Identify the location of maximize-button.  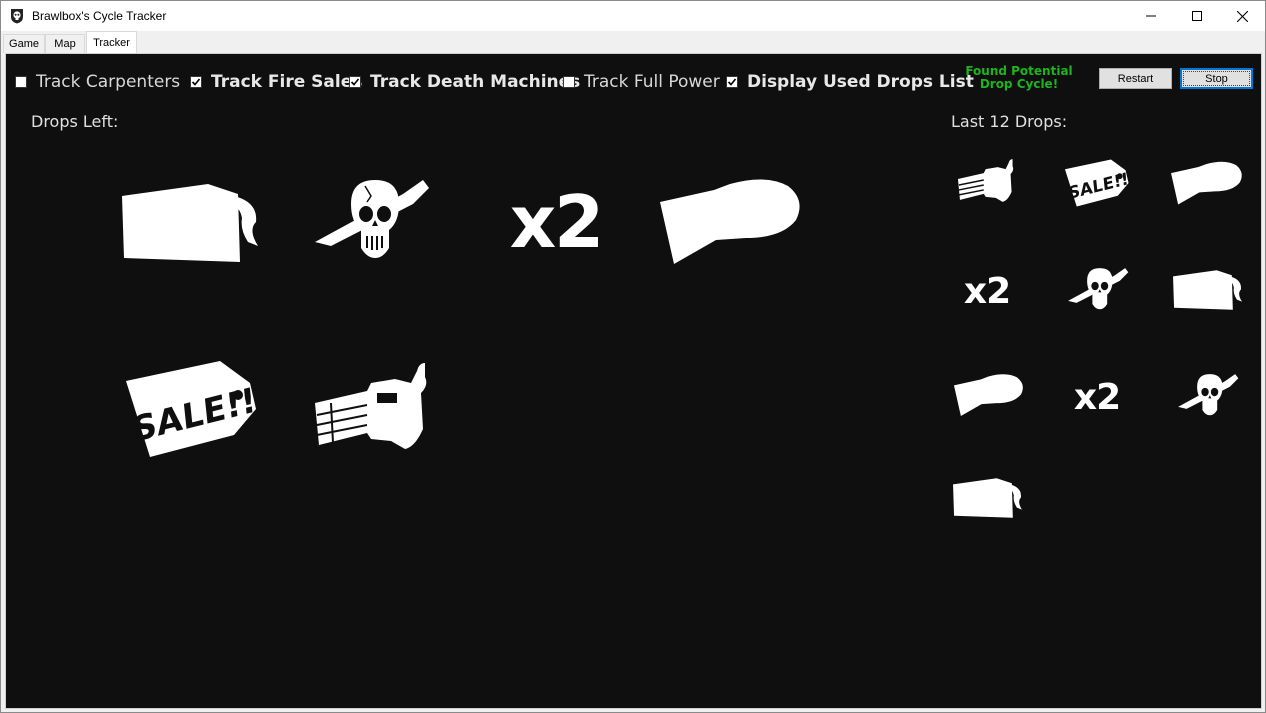
(1197, 16).